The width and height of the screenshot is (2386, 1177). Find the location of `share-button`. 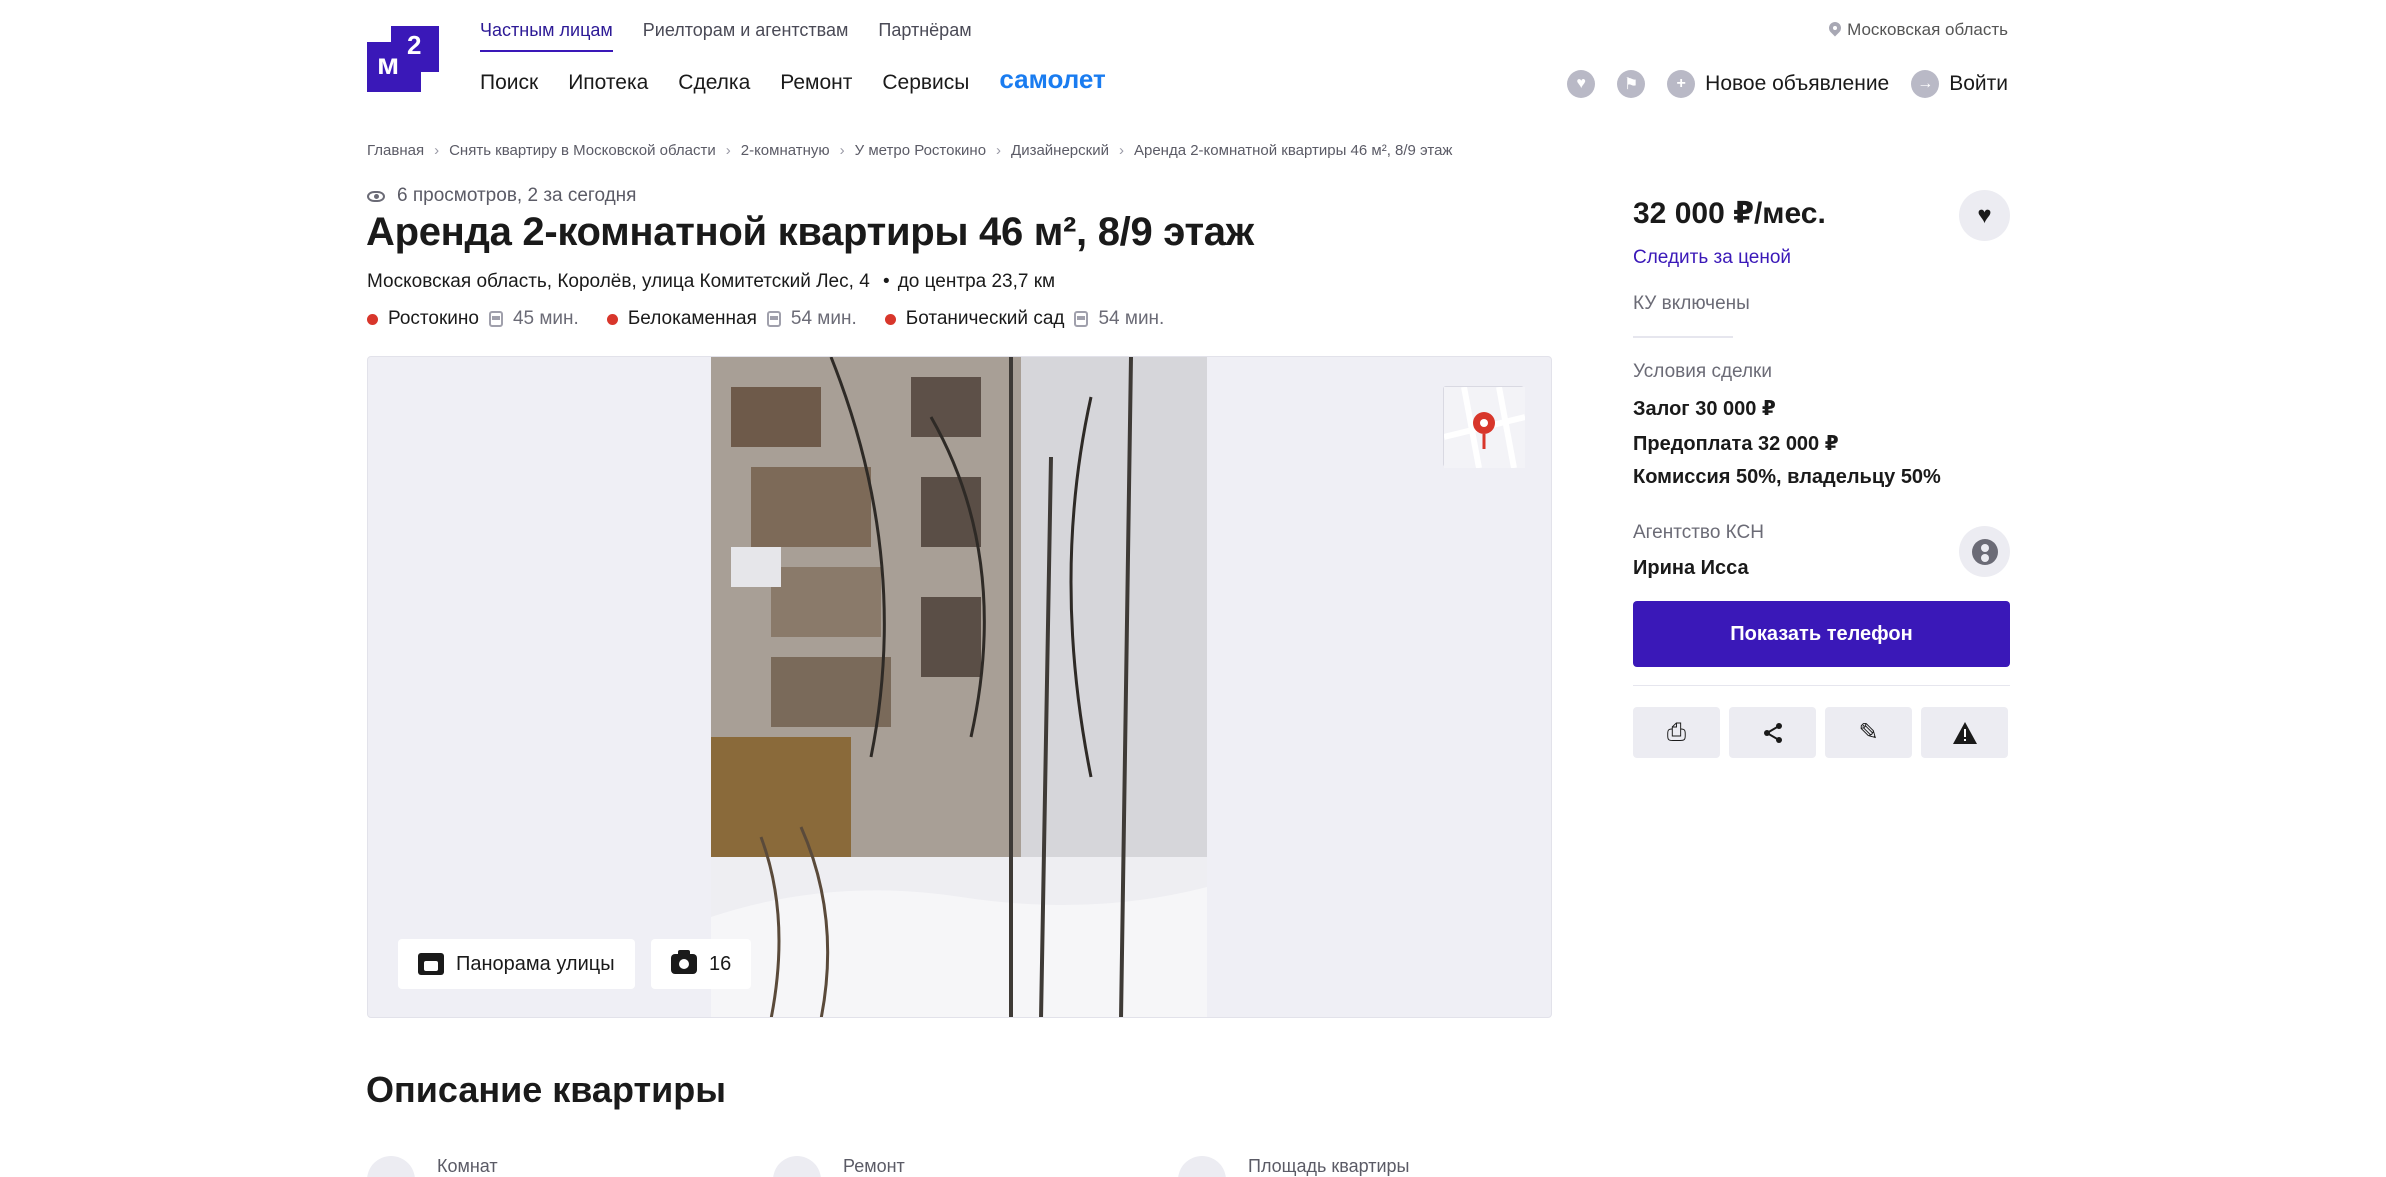

share-button is located at coordinates (1772, 732).